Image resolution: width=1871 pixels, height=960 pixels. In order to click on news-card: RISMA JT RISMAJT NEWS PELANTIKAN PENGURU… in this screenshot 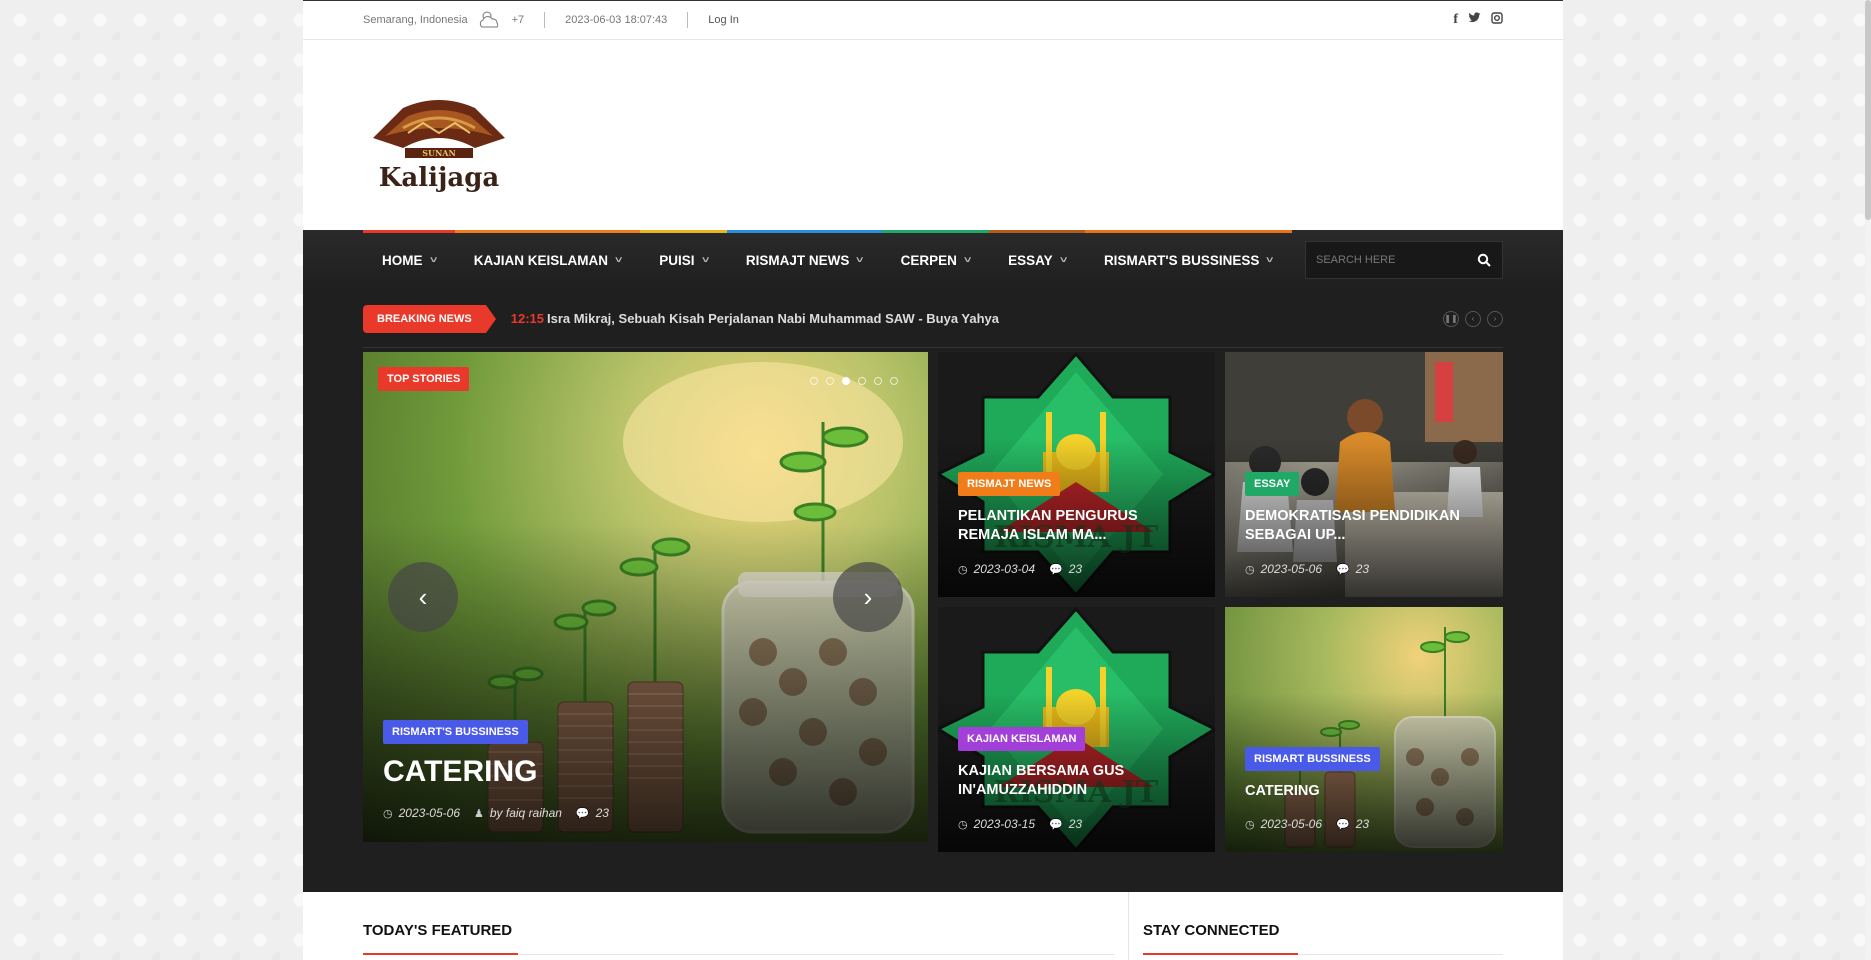, I will do `click(1076, 474)`.